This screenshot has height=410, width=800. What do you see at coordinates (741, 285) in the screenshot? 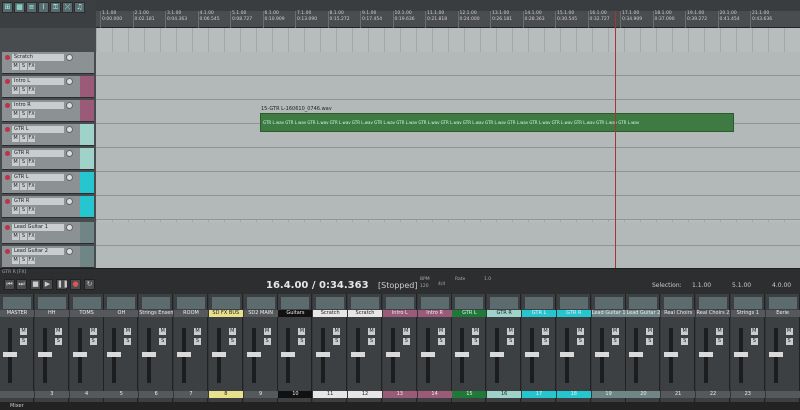
I see `selection-end: 5.1.00` at bounding box center [741, 285].